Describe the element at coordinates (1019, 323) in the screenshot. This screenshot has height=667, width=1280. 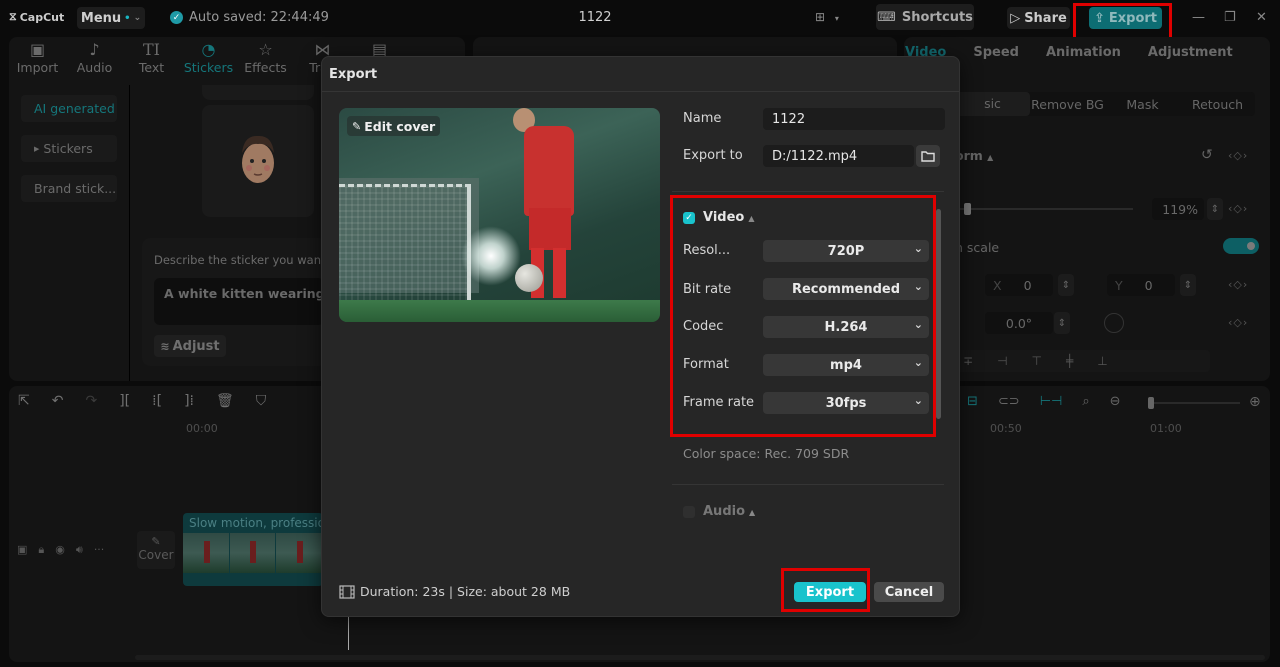
I see `rotation-field: 0.0°` at that location.